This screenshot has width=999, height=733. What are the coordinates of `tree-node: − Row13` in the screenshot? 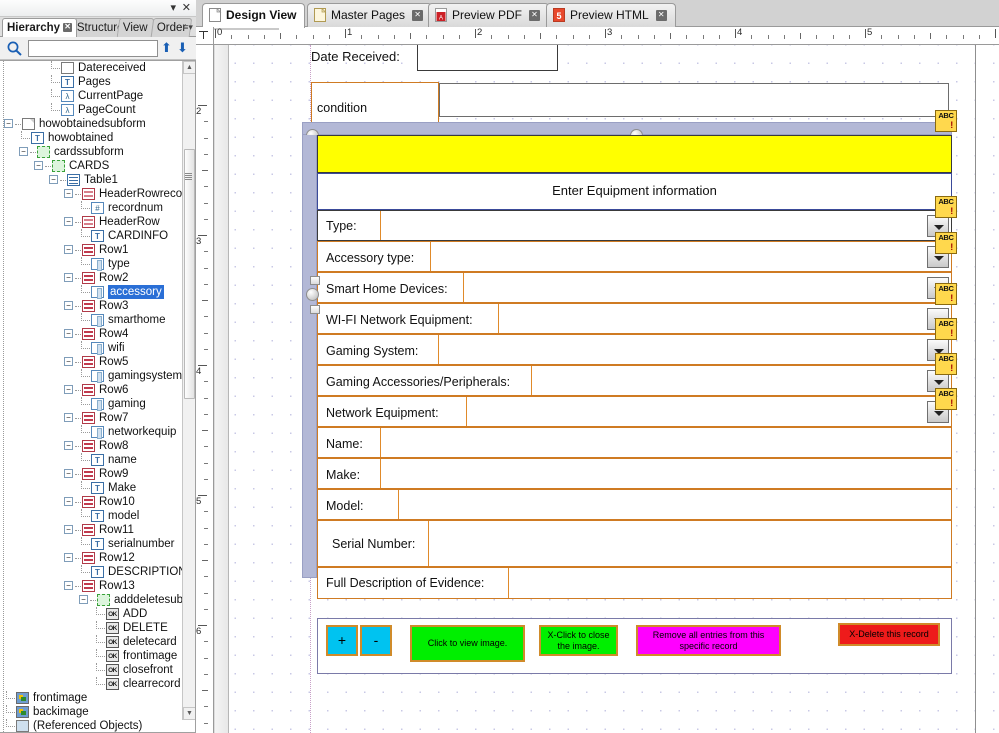 It's located at (91, 586).